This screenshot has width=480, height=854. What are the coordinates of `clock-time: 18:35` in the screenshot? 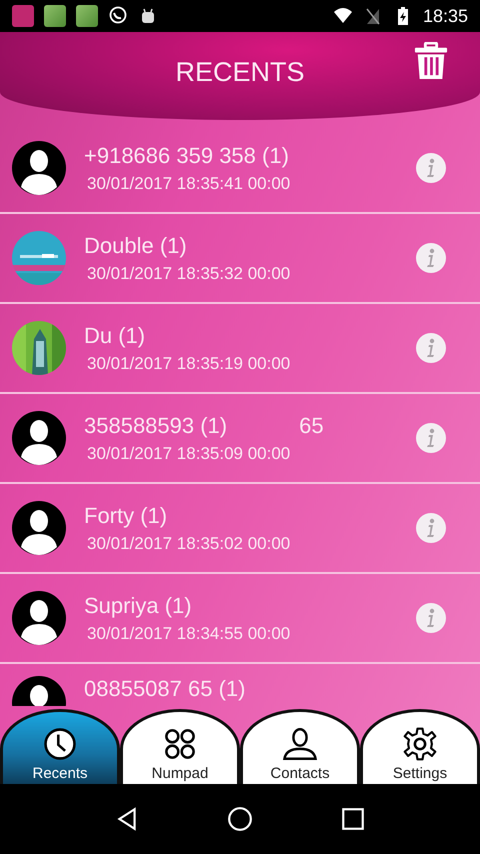 It's located at (445, 16).